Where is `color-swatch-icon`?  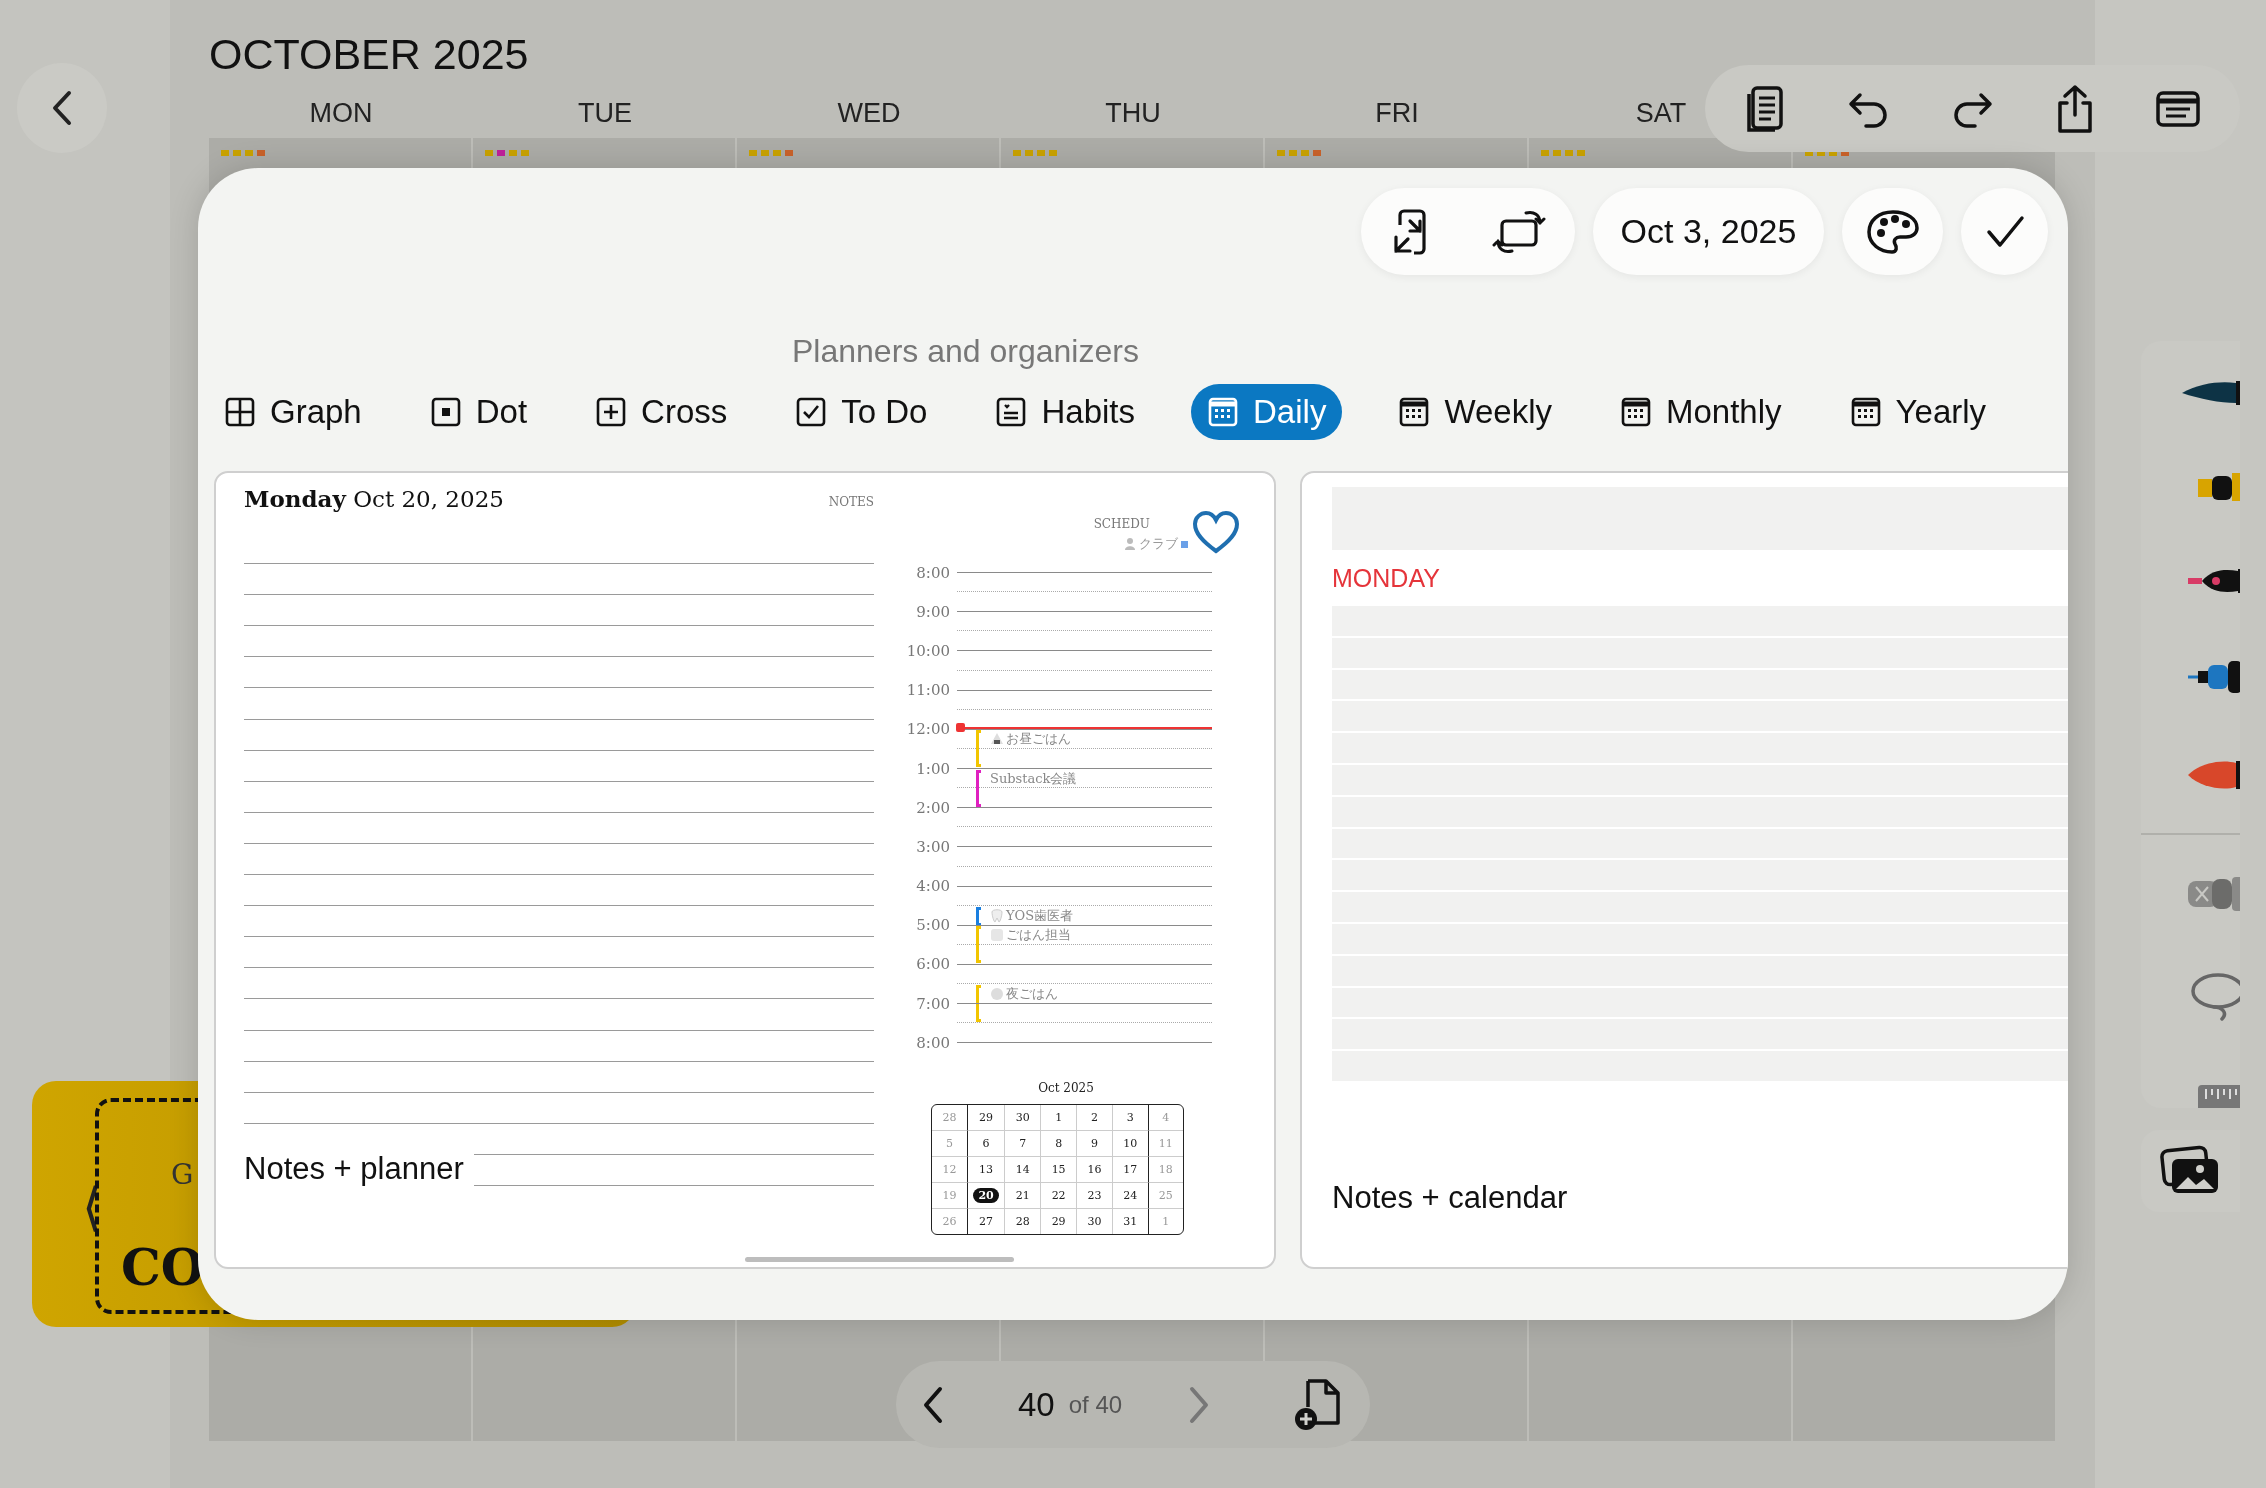
color-swatch-icon is located at coordinates (1184, 544).